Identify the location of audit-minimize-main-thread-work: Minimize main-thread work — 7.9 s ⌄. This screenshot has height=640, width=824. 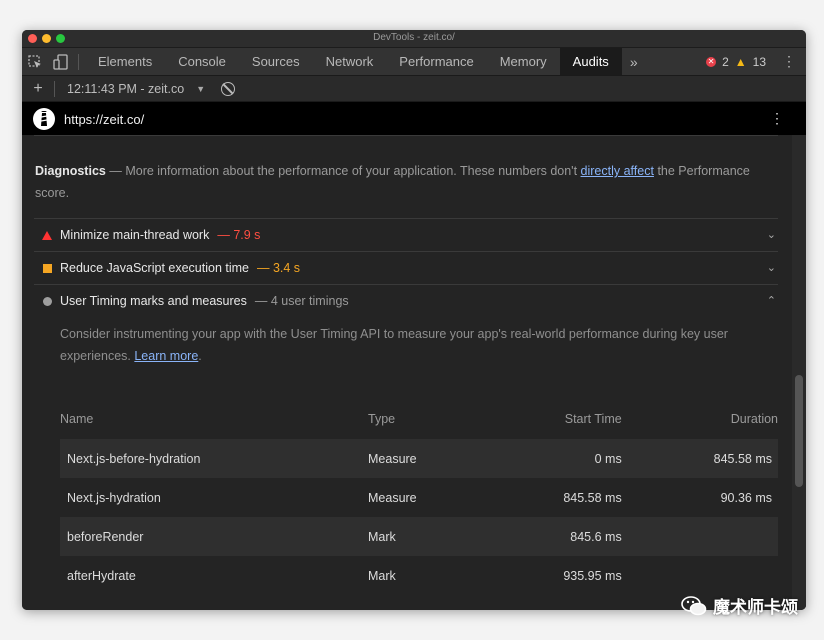
(406, 234).